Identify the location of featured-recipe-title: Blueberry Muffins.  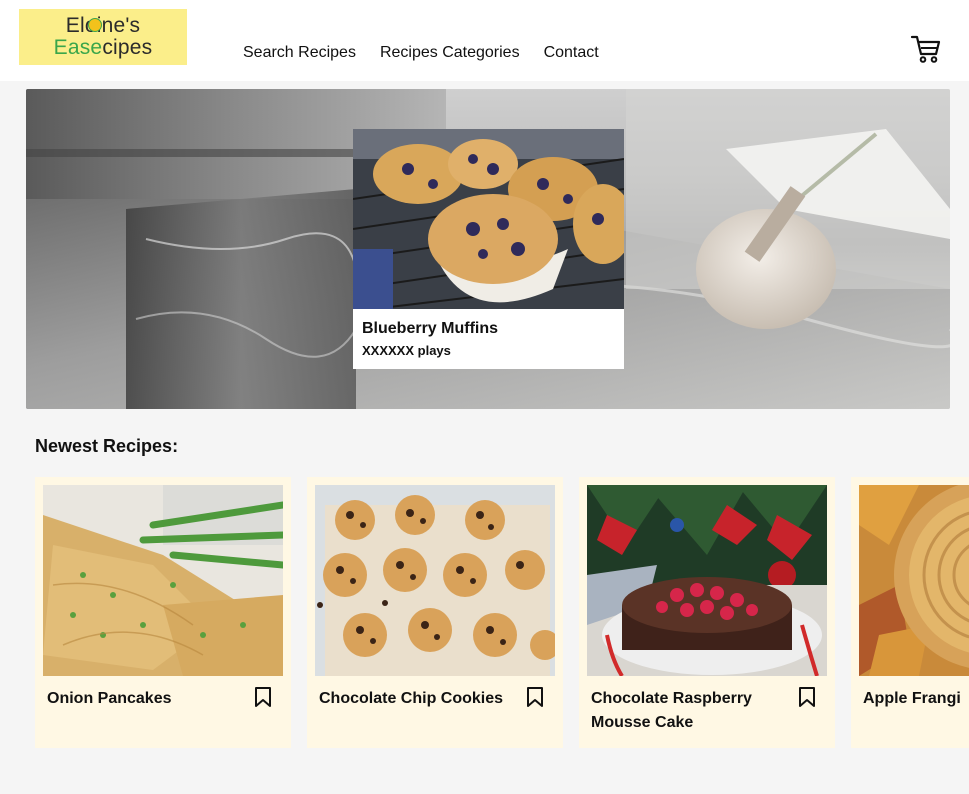
(430, 328).